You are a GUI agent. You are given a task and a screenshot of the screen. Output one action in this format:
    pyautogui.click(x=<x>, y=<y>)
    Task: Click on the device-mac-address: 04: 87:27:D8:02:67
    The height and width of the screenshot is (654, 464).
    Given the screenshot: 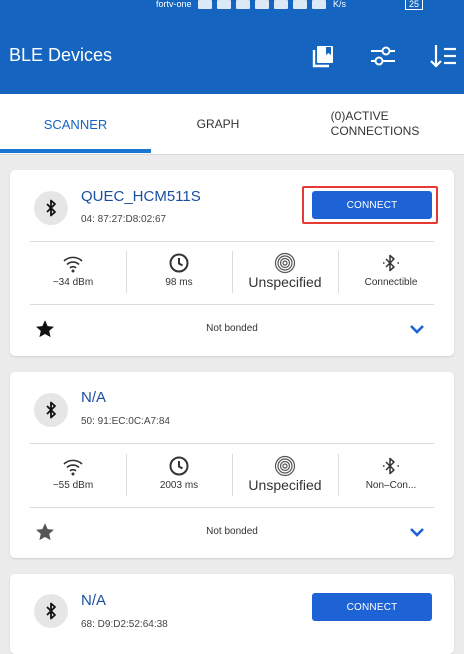 What is the action you would take?
    pyautogui.click(x=124, y=219)
    